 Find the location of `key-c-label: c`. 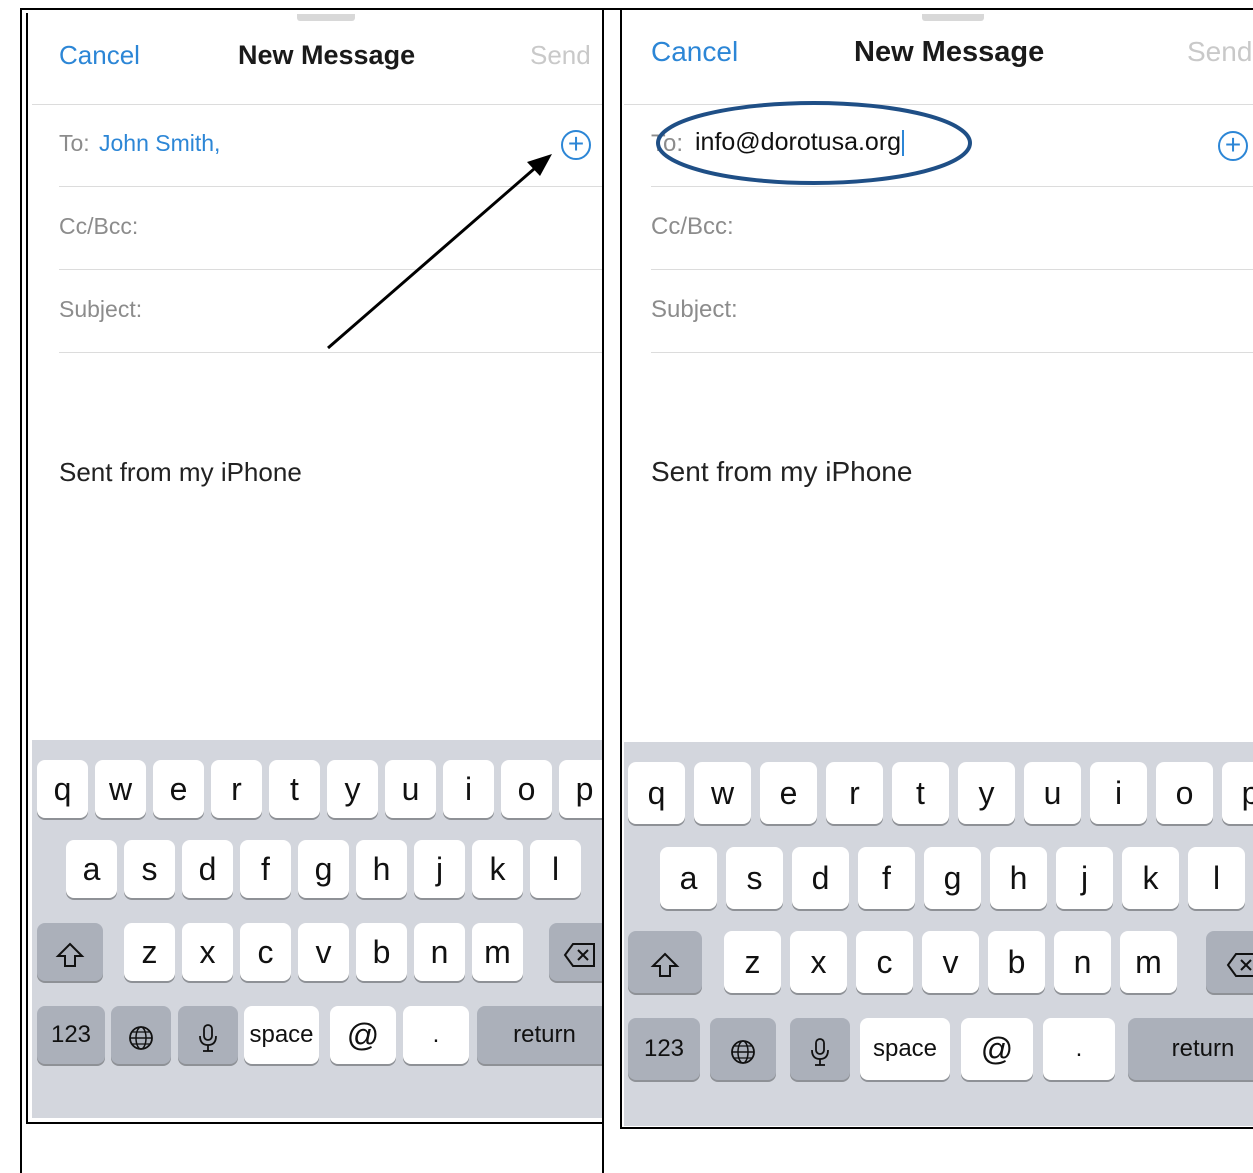

key-c-label: c is located at coordinates (265, 952).